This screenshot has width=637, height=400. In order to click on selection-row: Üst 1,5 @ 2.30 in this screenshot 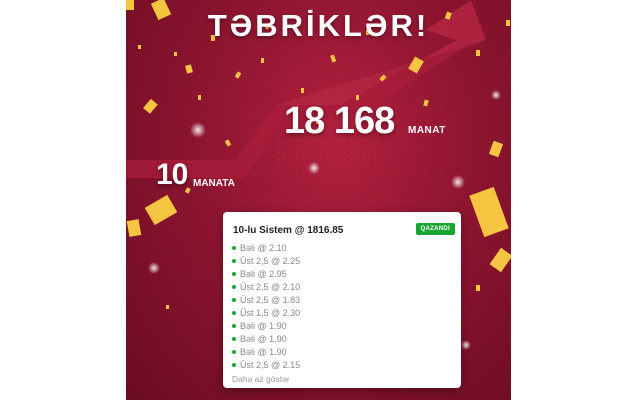, I will do `click(266, 312)`.